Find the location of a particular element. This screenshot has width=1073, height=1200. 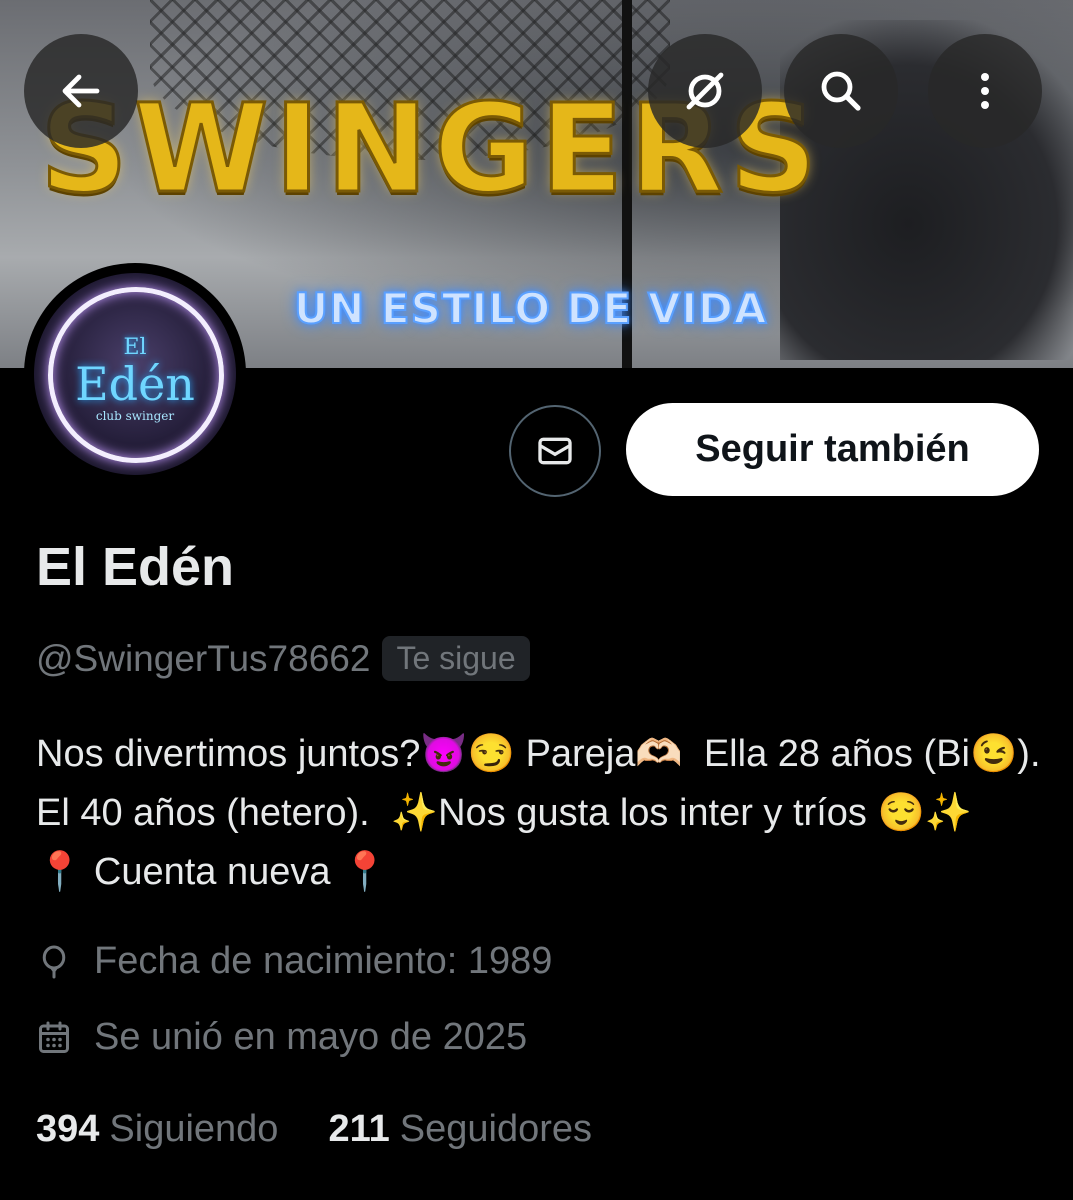

birth-date-row: Fecha de nacimiento: 1989 is located at coordinates (294, 961).